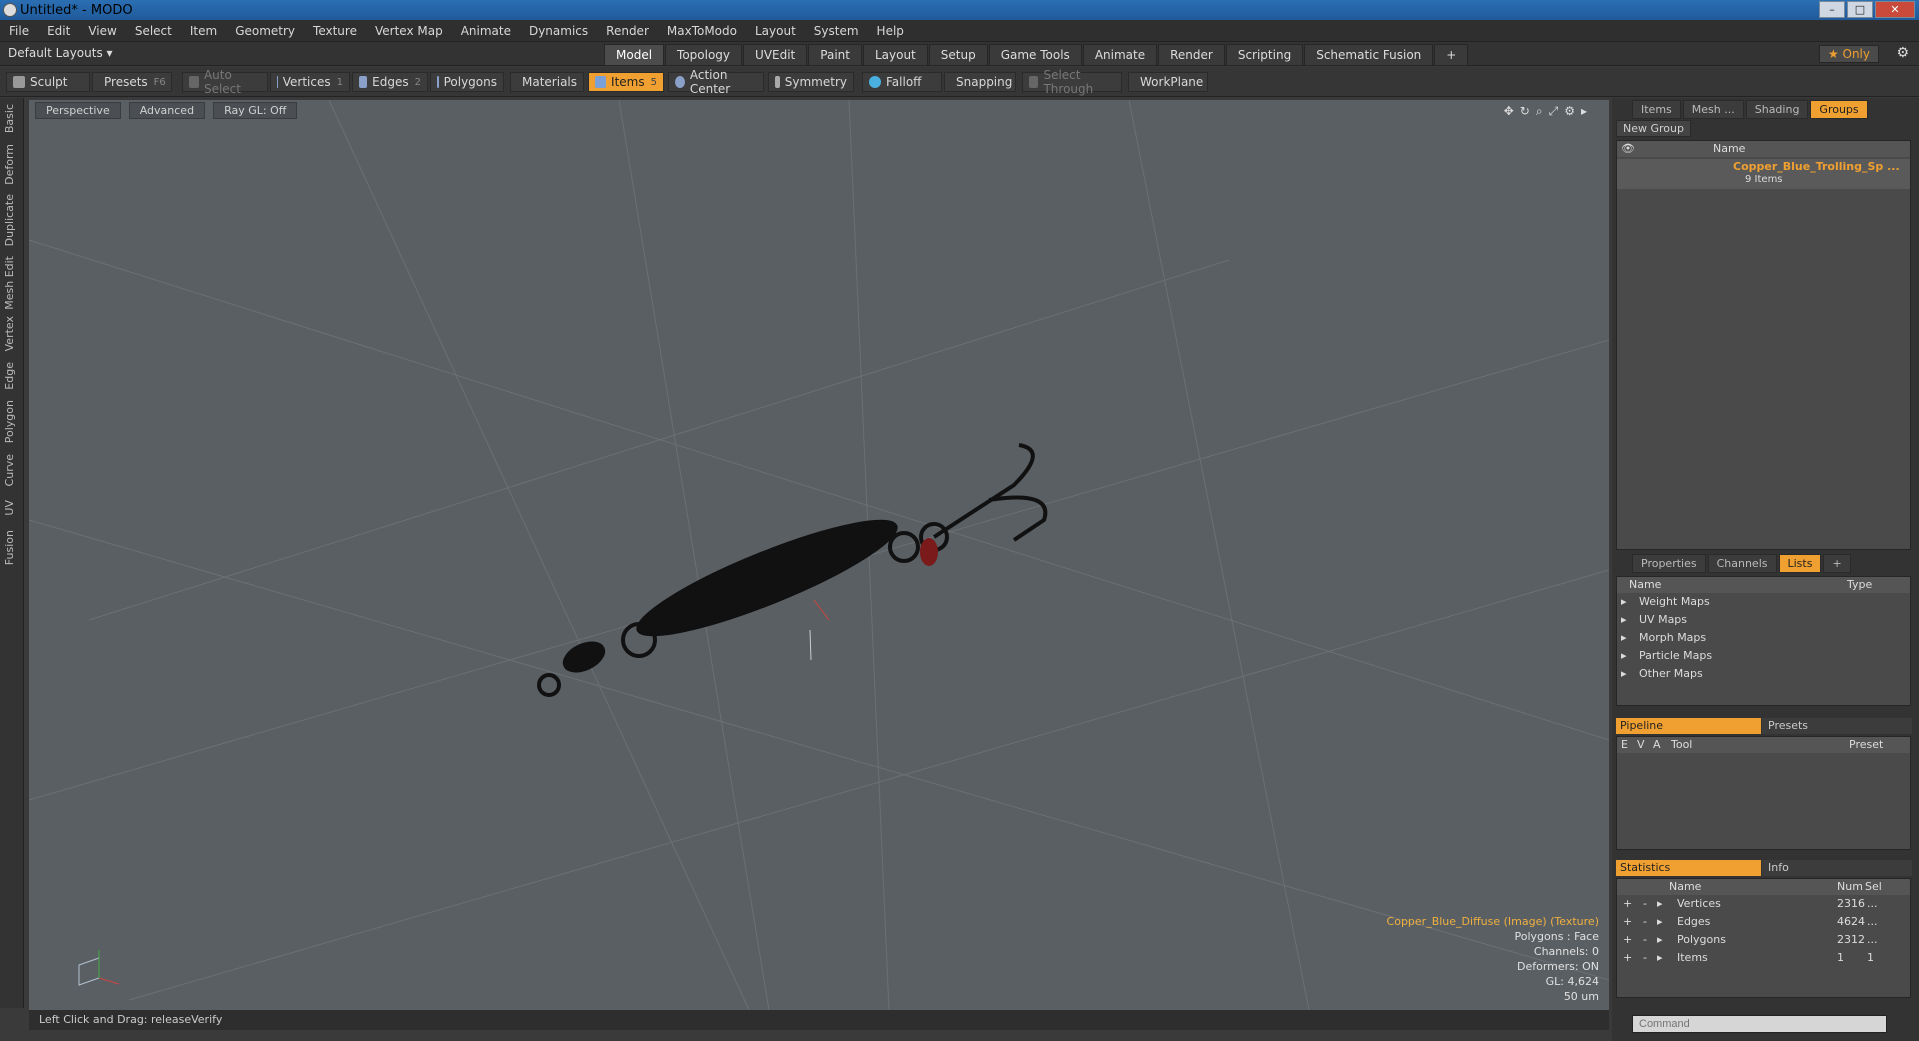 The width and height of the screenshot is (1919, 1041). Describe the element at coordinates (58, 31) in the screenshot. I see `menu-edit: Edit` at that location.